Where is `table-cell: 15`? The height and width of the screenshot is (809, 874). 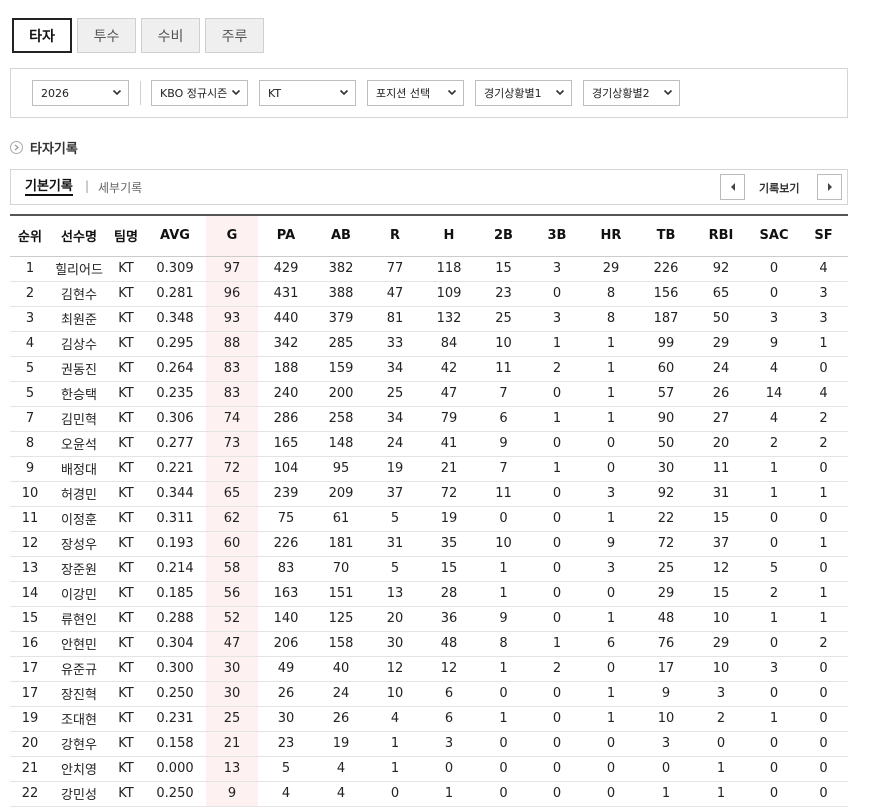 table-cell: 15 is located at coordinates (503, 269).